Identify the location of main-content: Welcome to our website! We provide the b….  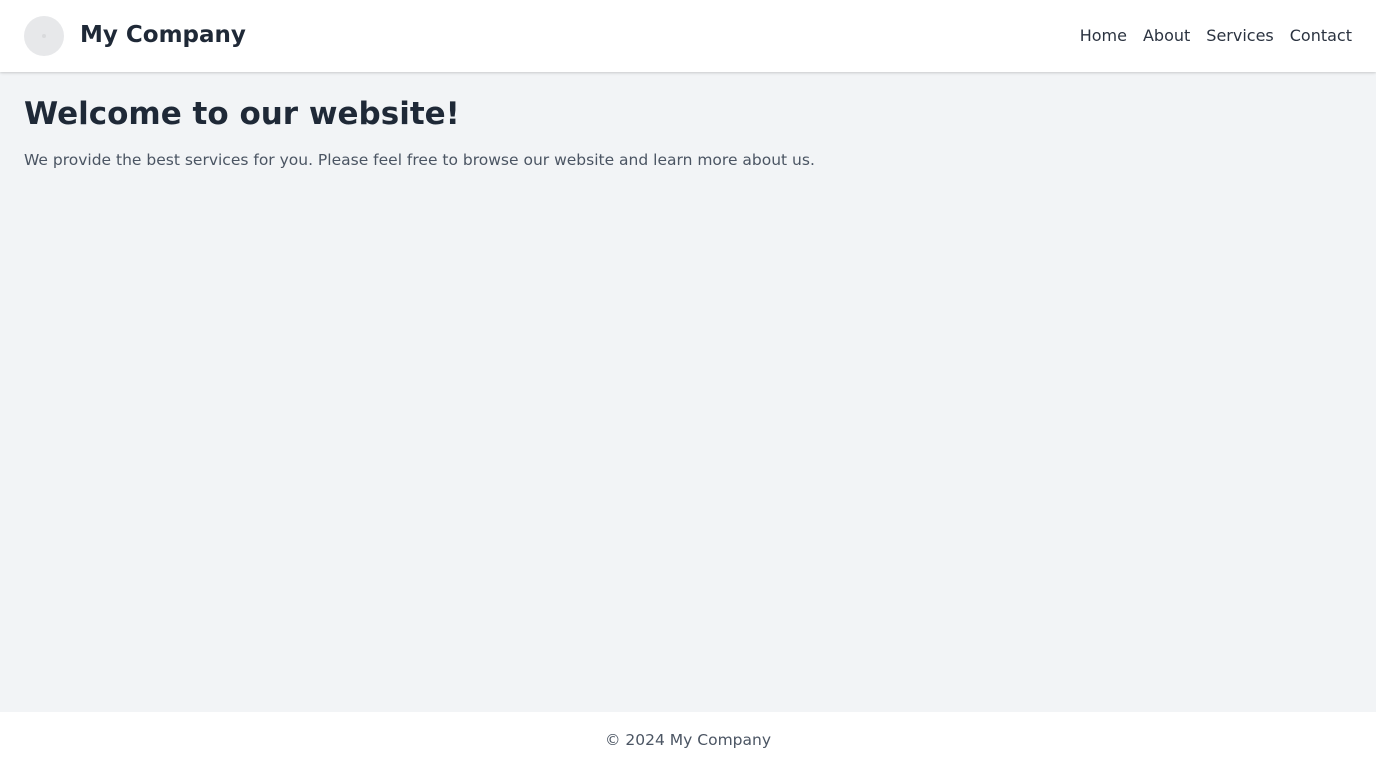
(688, 134).